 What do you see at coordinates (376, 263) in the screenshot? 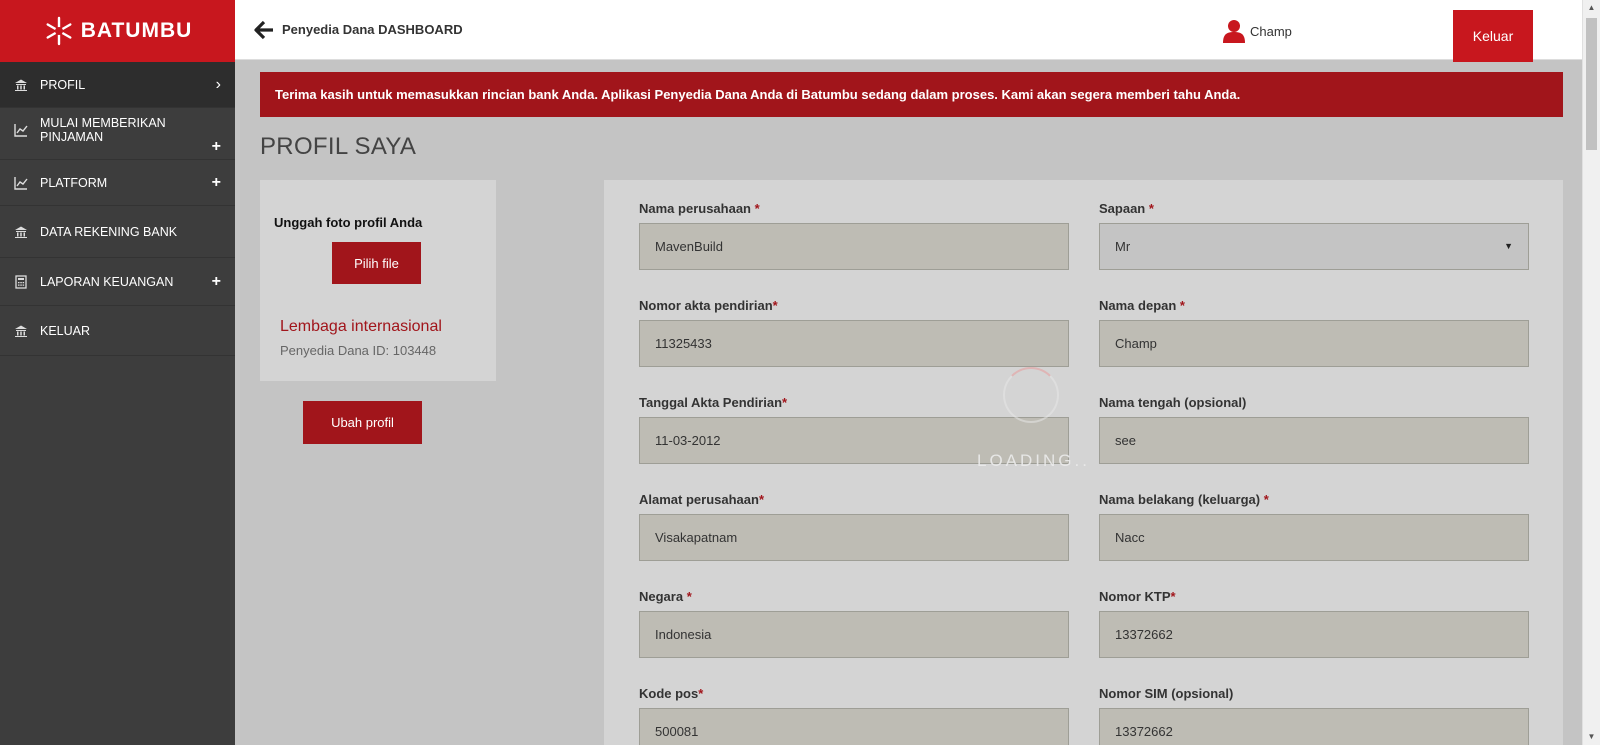
I see `choose-file-button: Pilih file` at bounding box center [376, 263].